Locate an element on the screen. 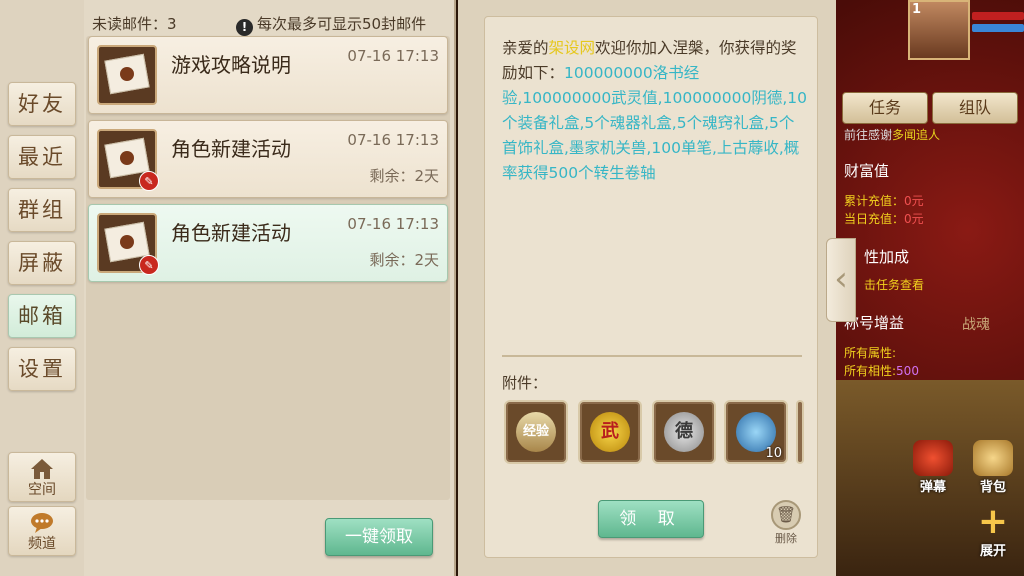 The height and width of the screenshot is (576, 1024). wu-coin-icon: 武 is located at coordinates (610, 432).